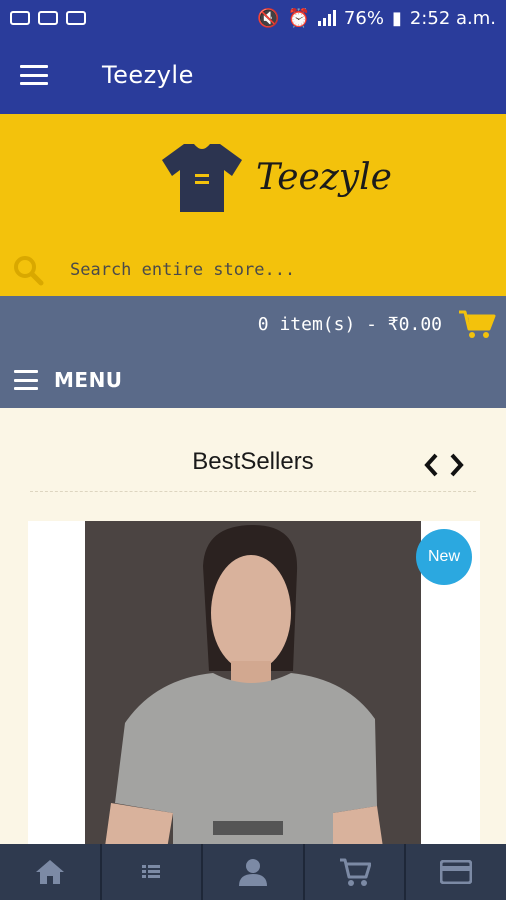  Describe the element at coordinates (202, 178) in the screenshot. I see `tshirt-logo-icon` at that location.